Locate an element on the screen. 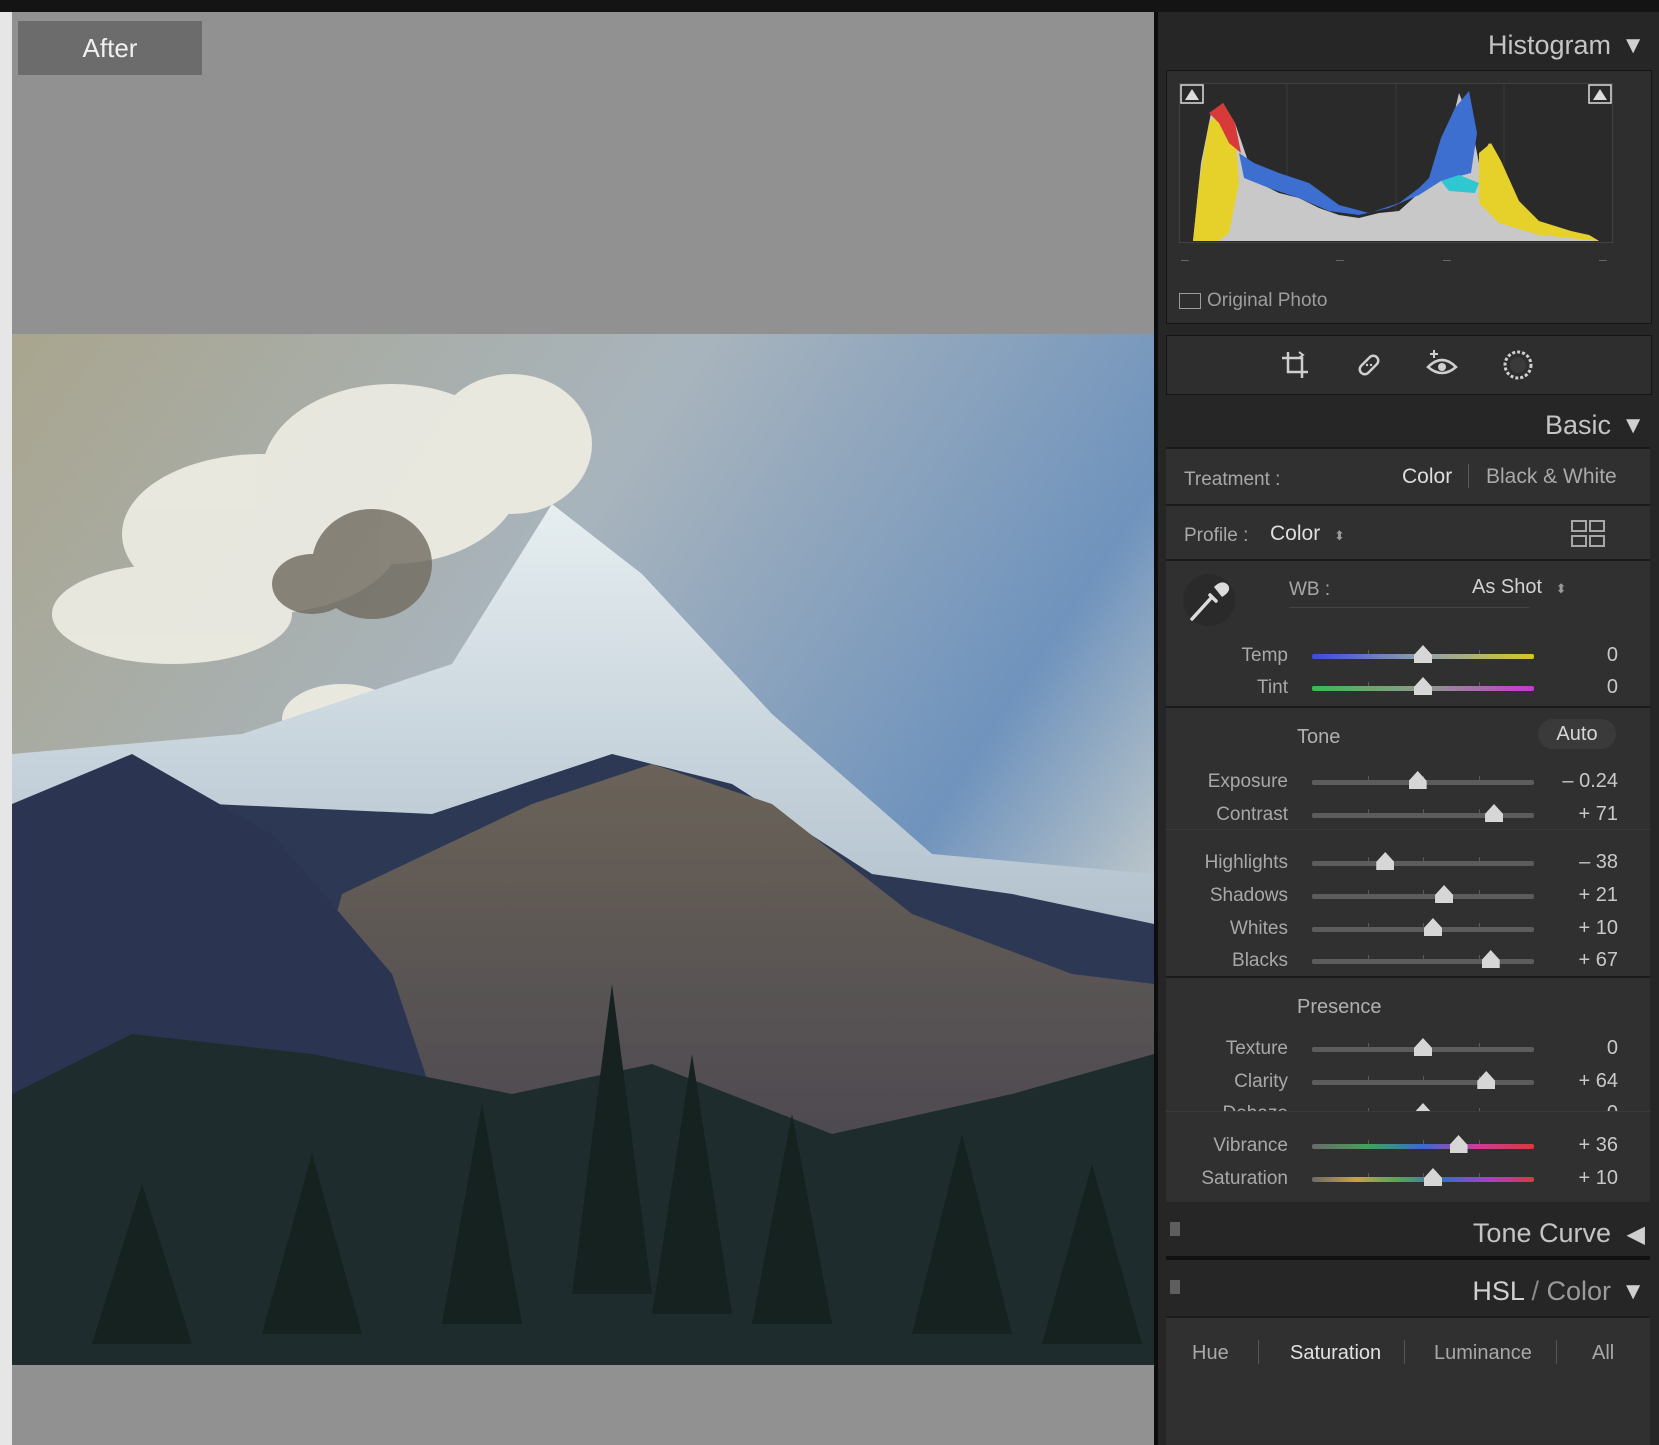 This screenshot has height=1445, width=1659. saturation-slider is located at coordinates (1423, 1177).